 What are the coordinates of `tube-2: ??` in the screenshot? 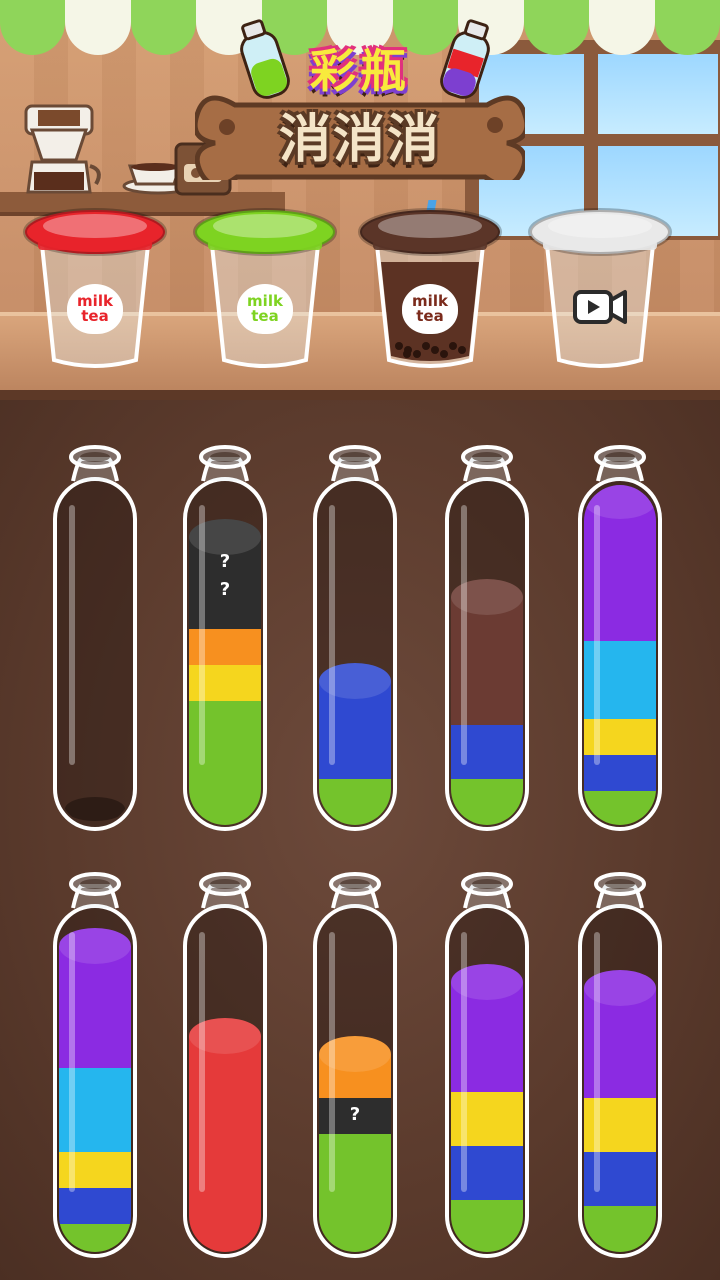 It's located at (225, 638).